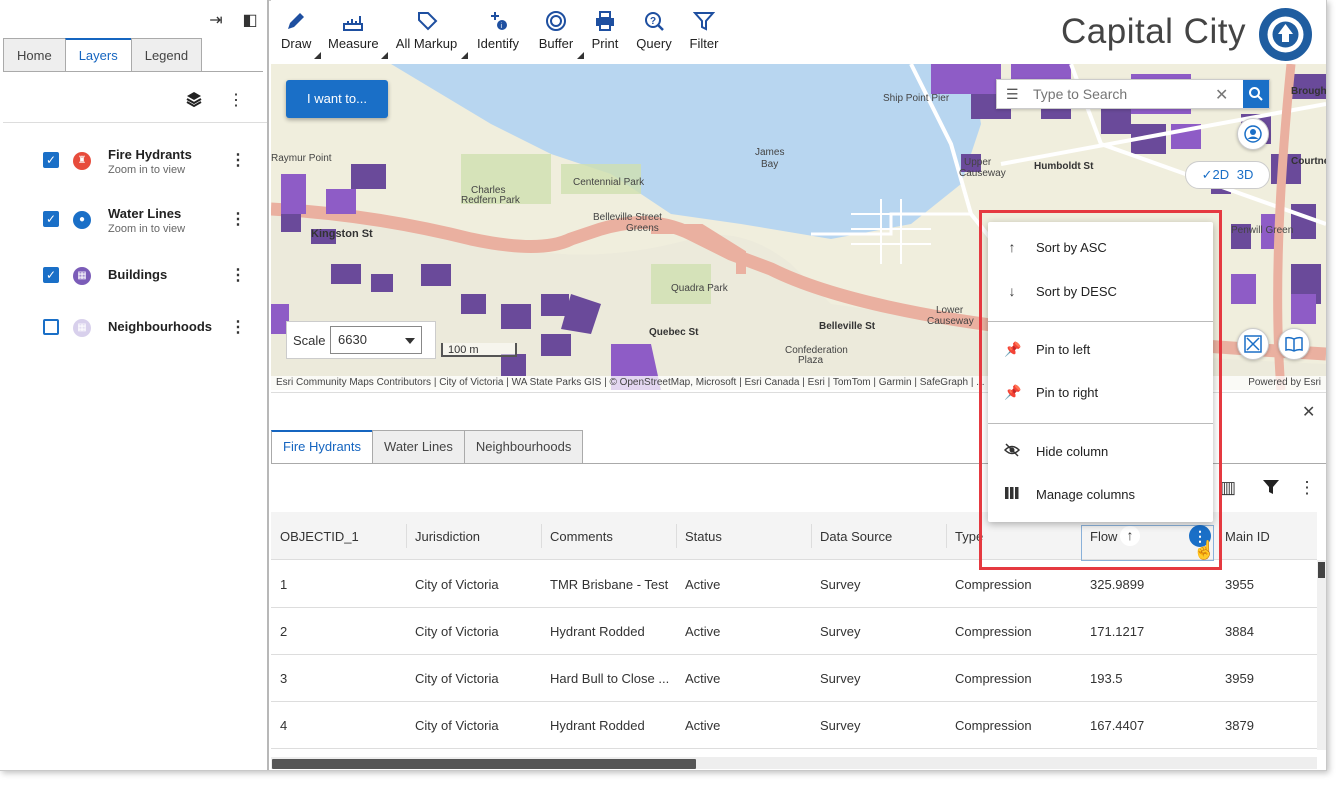 This screenshot has width=1342, height=786. What do you see at coordinates (978, 162) in the screenshot?
I see `svg-text: Upper` at bounding box center [978, 162].